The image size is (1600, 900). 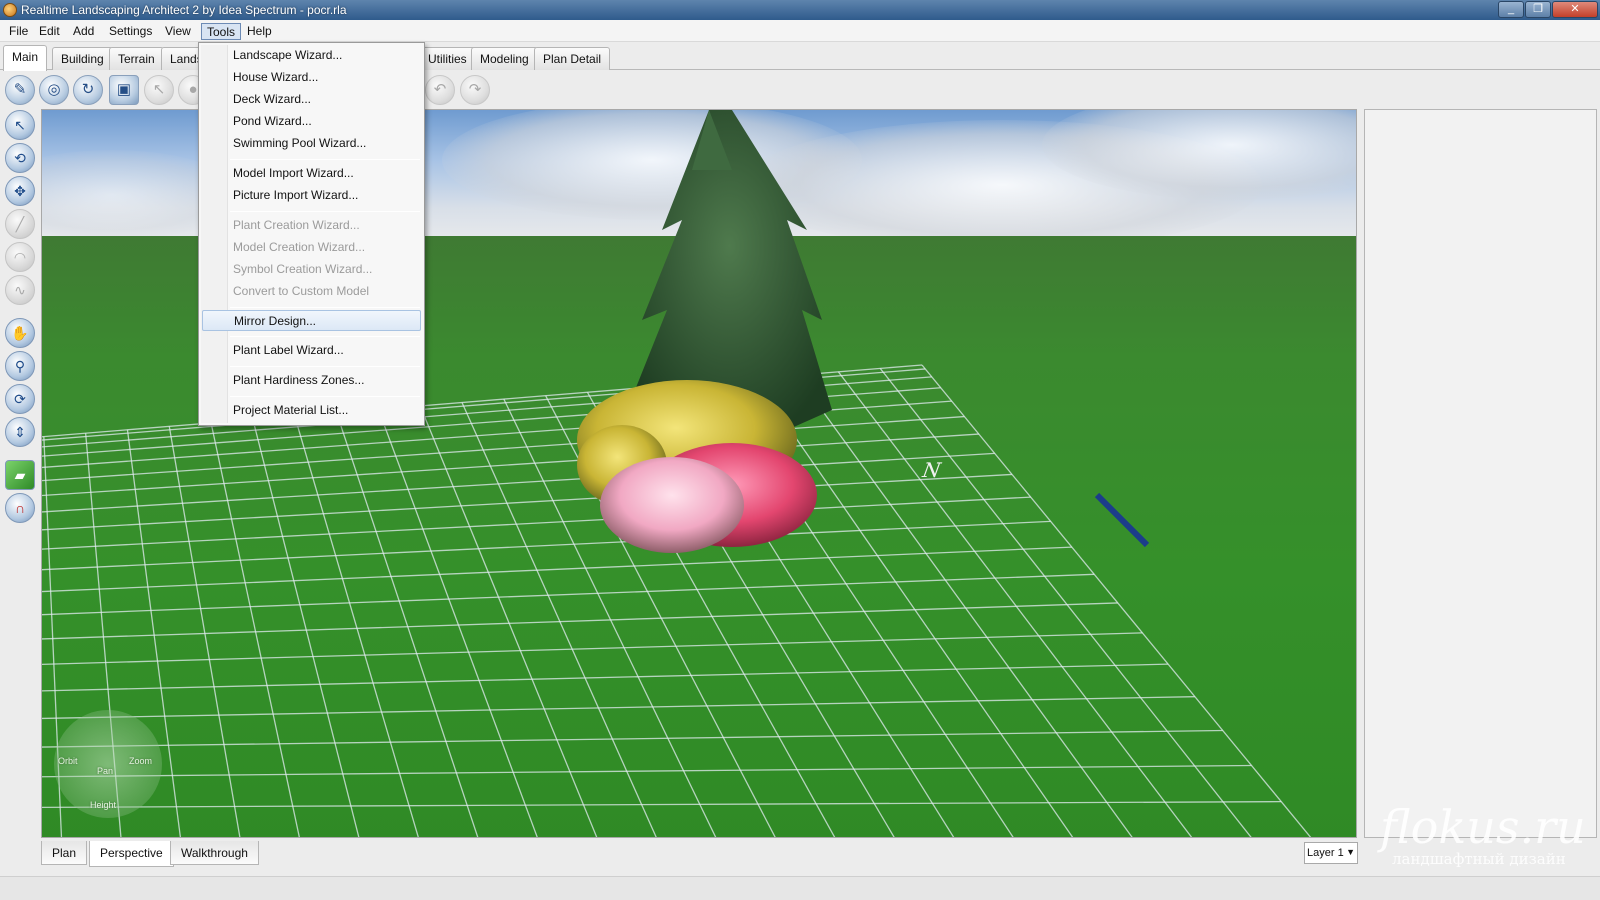 What do you see at coordinates (572, 58) in the screenshot?
I see `tab-plan-detail: Plan Detail` at bounding box center [572, 58].